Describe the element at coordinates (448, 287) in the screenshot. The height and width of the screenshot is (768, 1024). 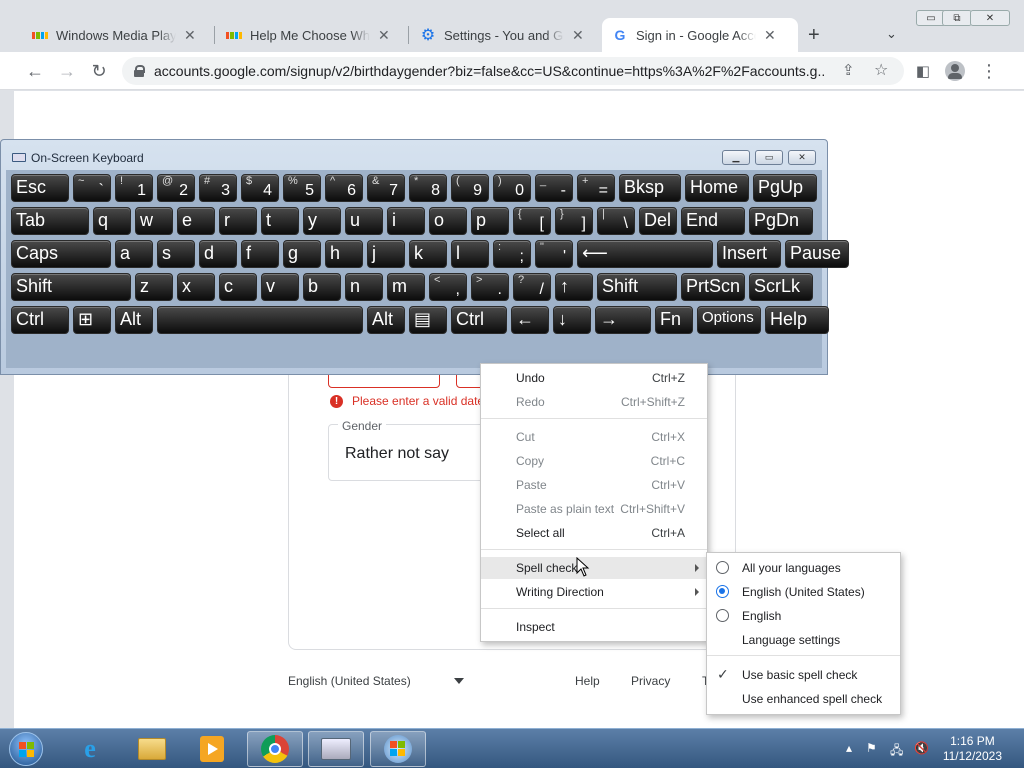
I see `key-sym3-8: <,` at that location.